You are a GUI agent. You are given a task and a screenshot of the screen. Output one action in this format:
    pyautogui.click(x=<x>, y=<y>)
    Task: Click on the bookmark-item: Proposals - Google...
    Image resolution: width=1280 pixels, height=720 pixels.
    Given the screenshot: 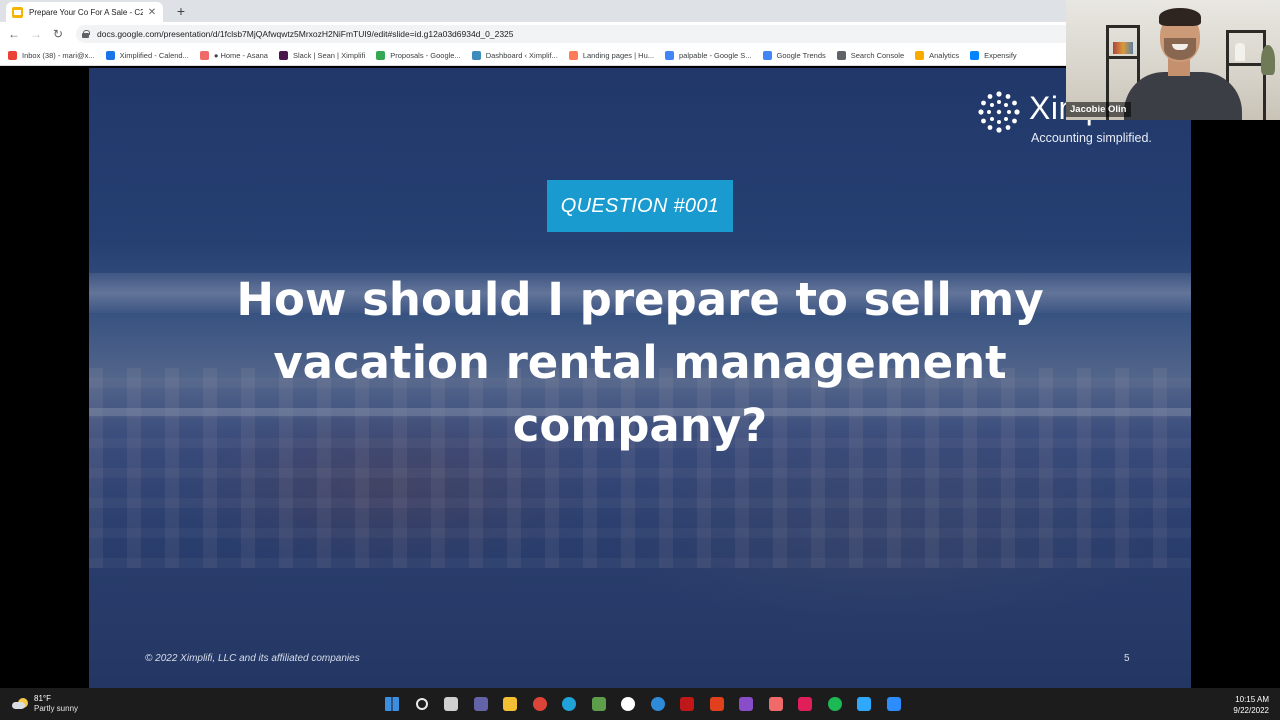 What is the action you would take?
    pyautogui.click(x=418, y=55)
    